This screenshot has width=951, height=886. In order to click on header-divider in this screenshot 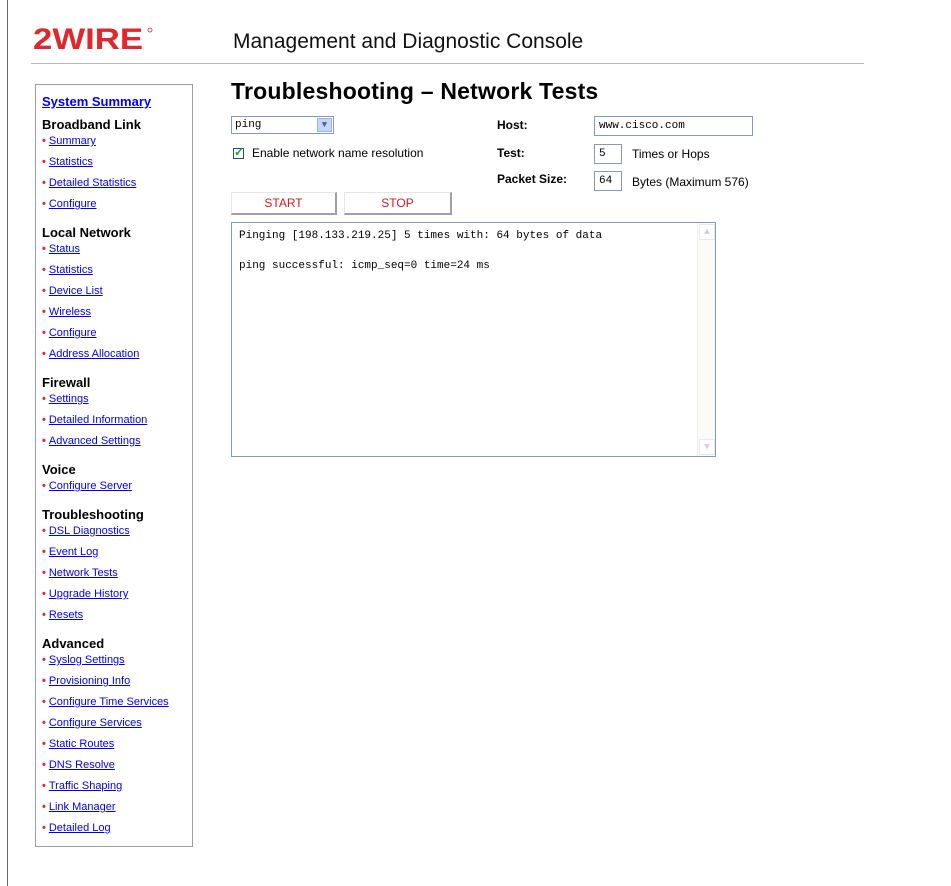, I will do `click(447, 63)`.